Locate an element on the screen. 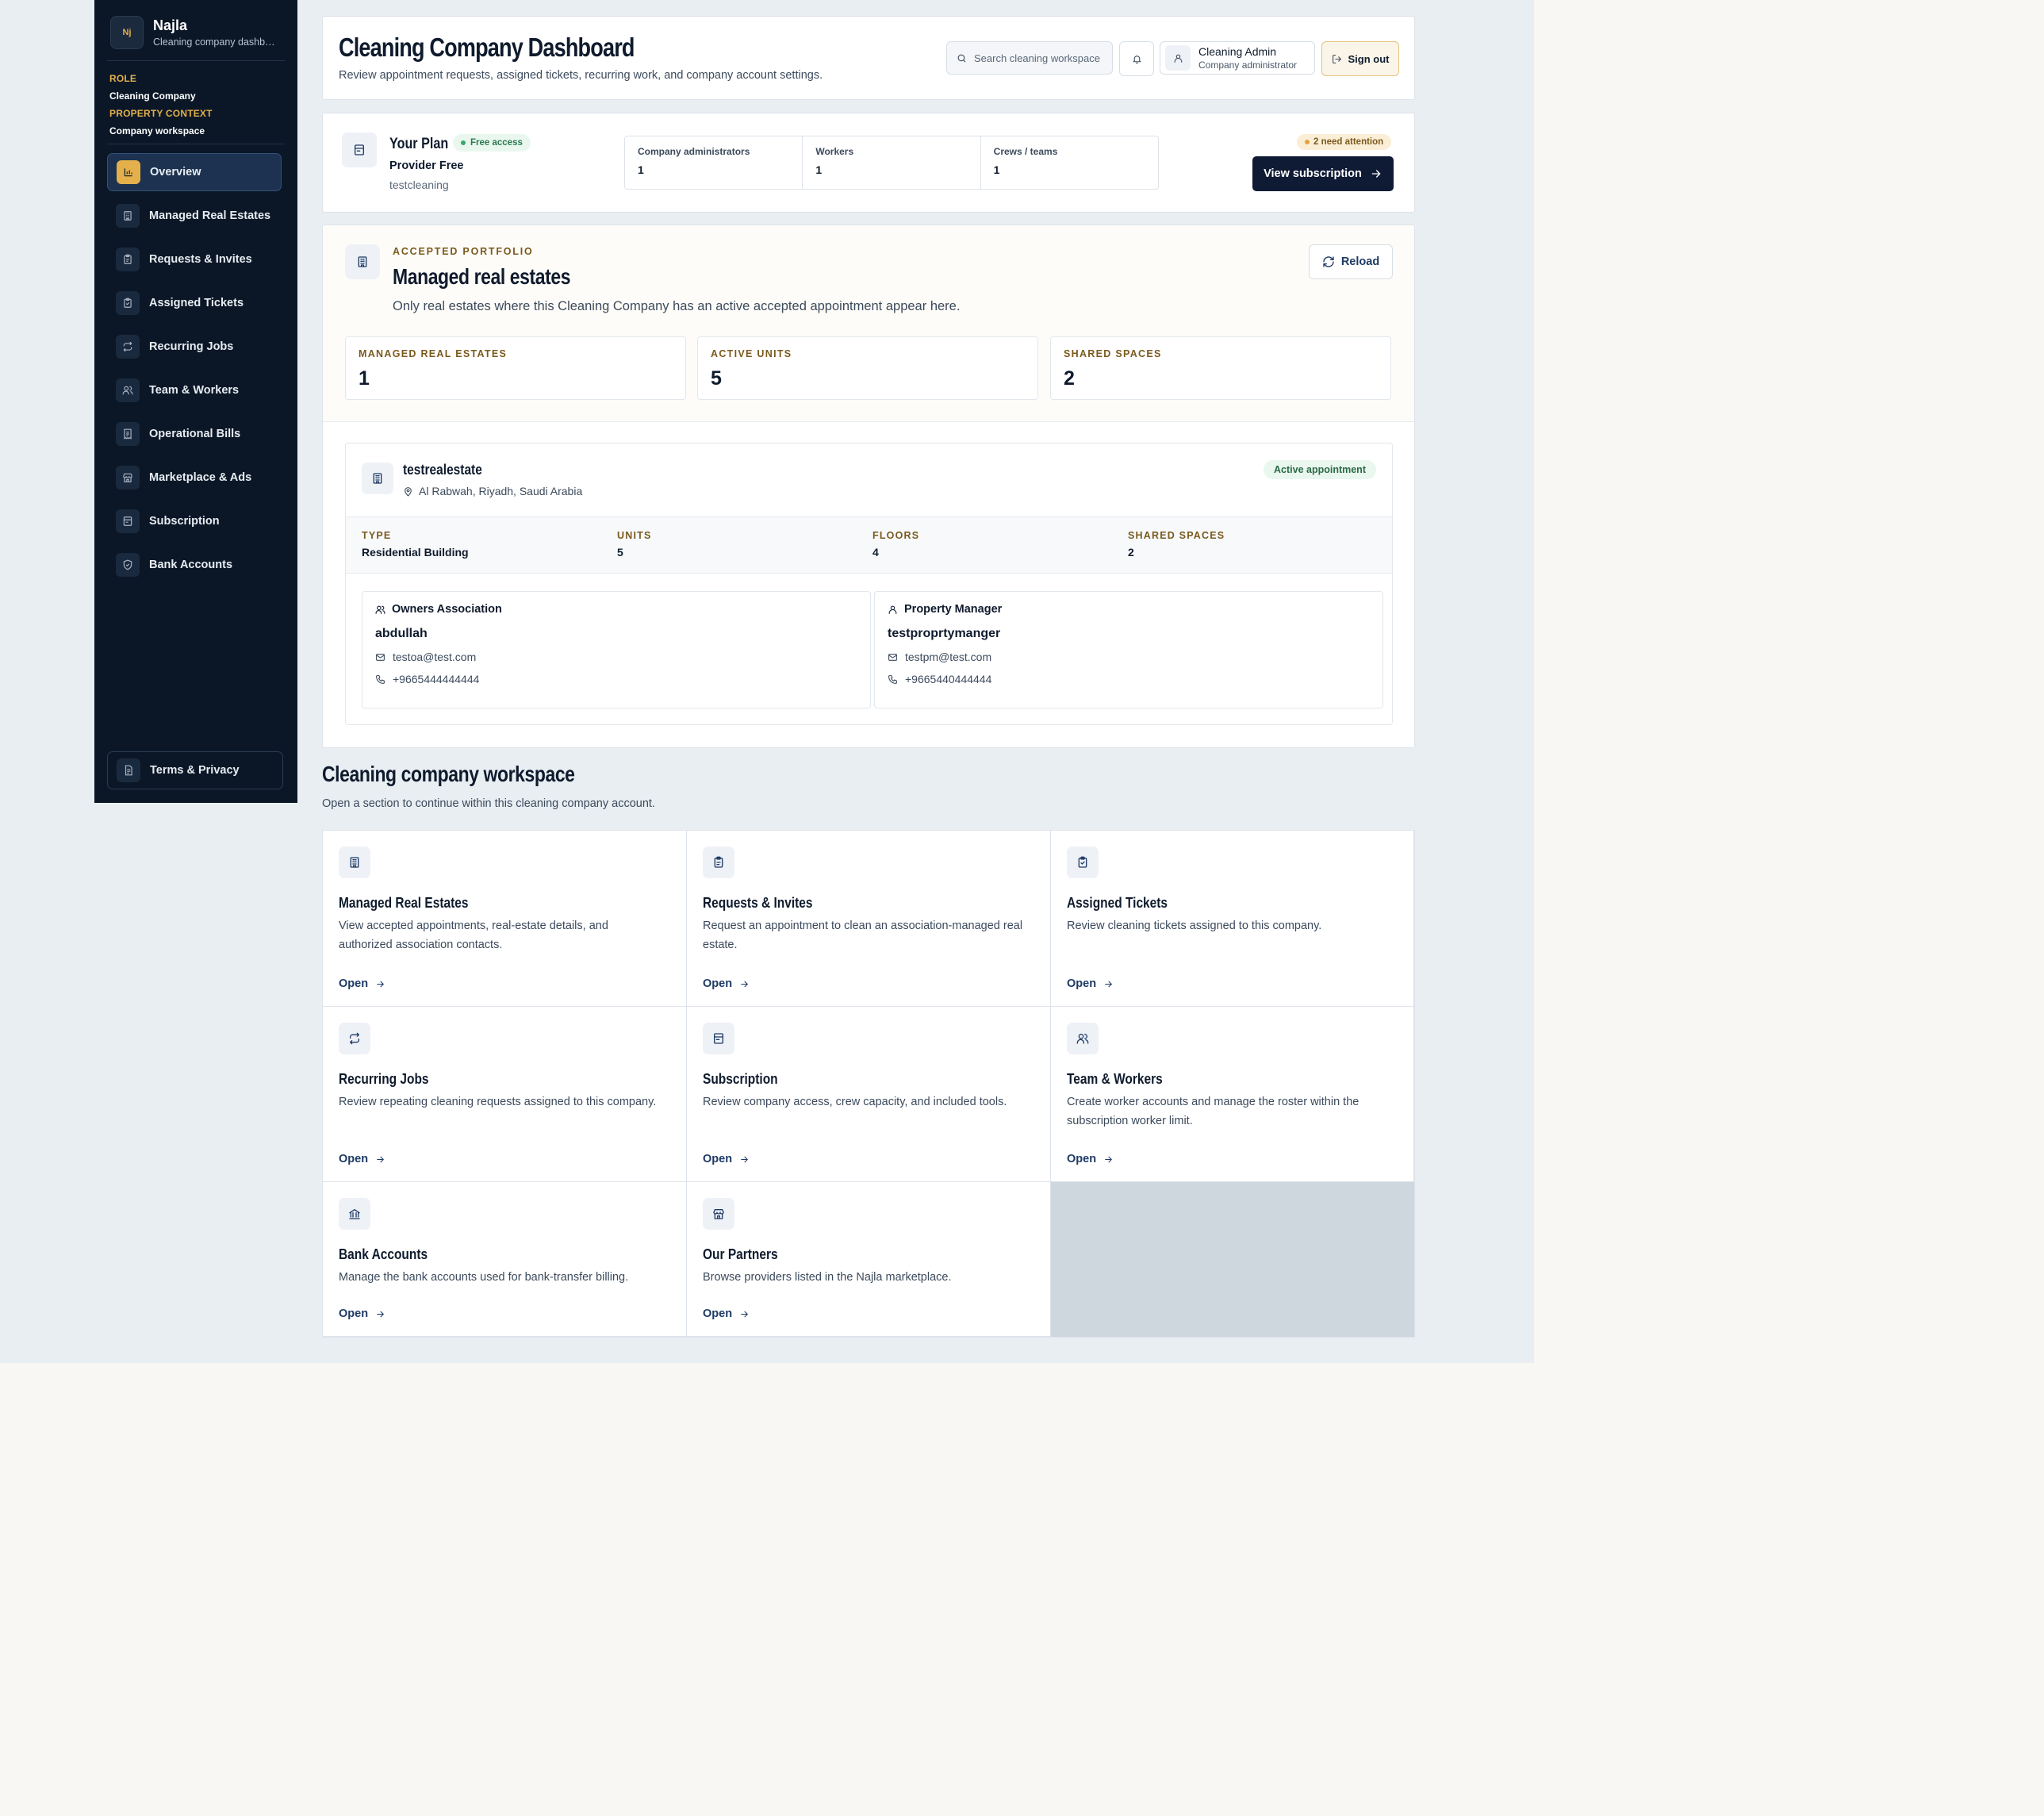 Image resolution: width=2044 pixels, height=1816 pixels. fact: SHARED SPACES 2 is located at coordinates (1255, 545).